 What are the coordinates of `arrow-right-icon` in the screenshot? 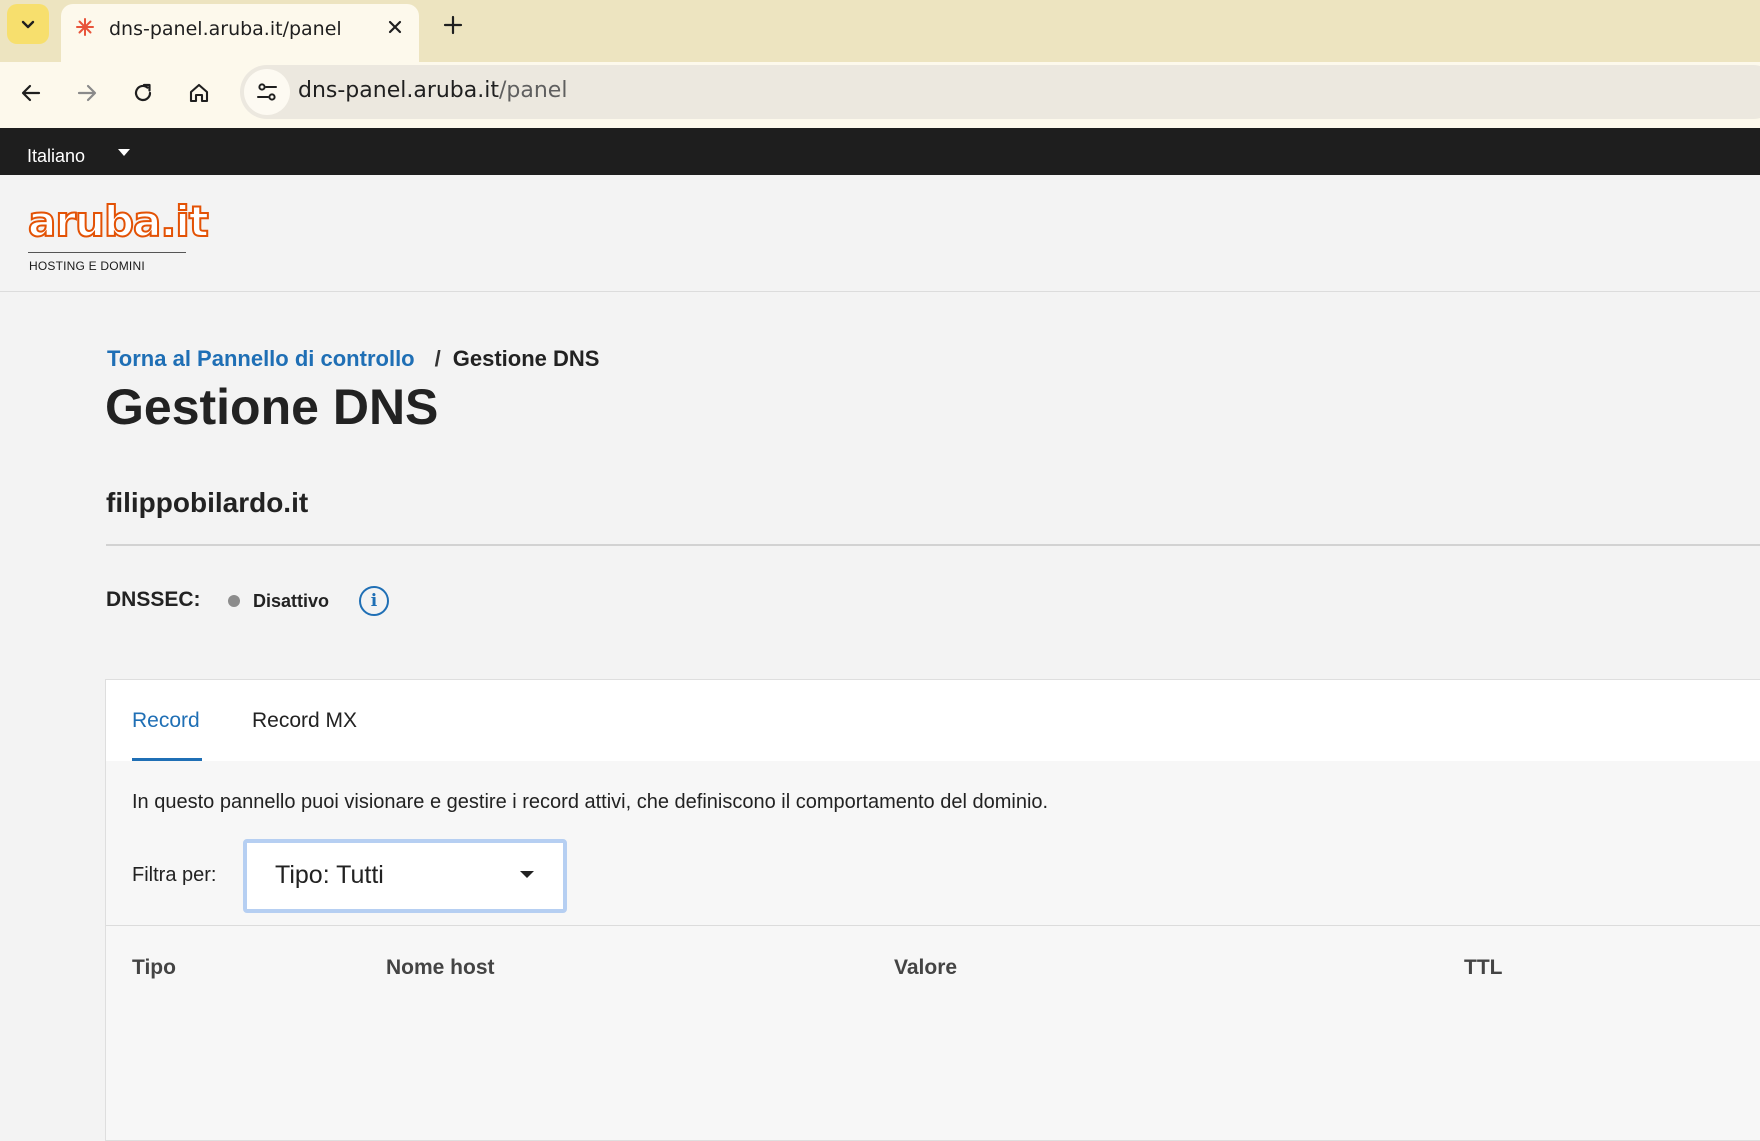 It's located at (87, 93).